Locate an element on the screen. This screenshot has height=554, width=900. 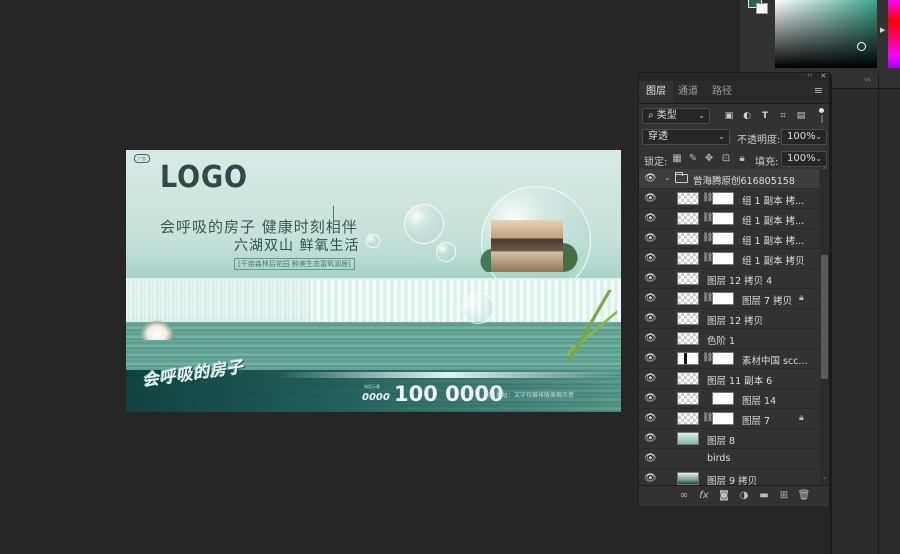
lock-image-icon: ✎ is located at coordinates (693, 158).